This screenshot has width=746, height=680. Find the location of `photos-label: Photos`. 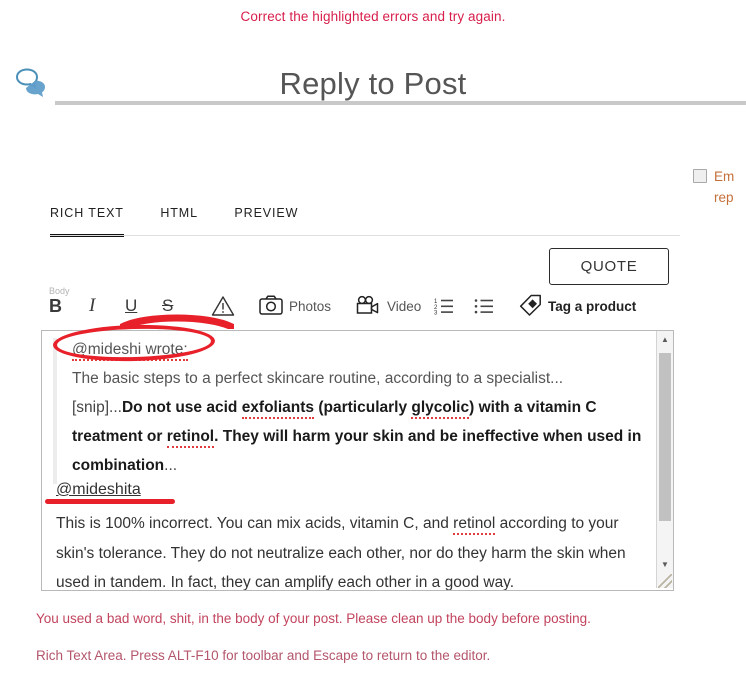

photos-label: Photos is located at coordinates (310, 306).